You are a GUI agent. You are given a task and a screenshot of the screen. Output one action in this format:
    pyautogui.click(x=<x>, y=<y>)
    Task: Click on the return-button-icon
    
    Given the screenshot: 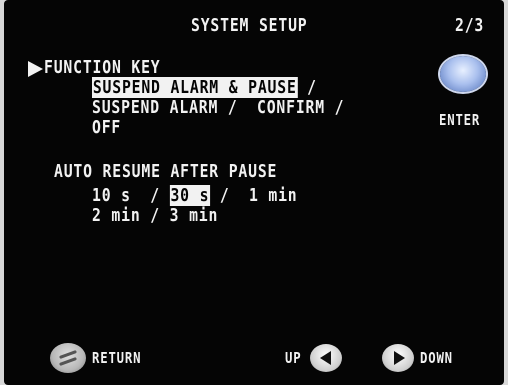 What is the action you would take?
    pyautogui.click(x=68, y=358)
    